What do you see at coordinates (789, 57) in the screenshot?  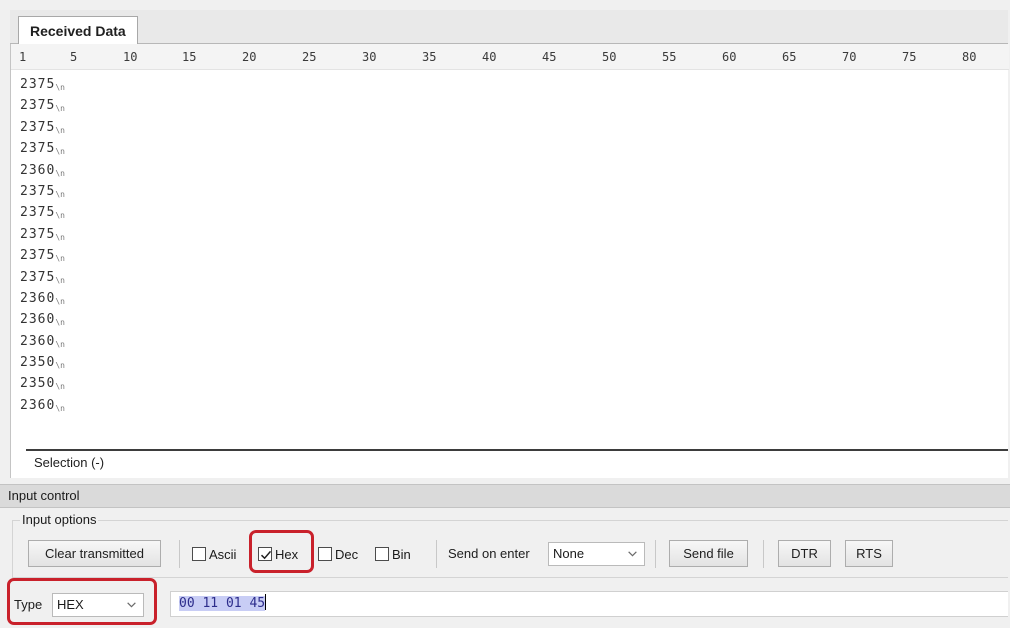 I see `ruler-mark: 65` at bounding box center [789, 57].